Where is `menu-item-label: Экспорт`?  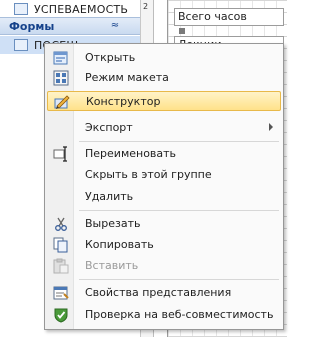
menu-item-label: Экспорт is located at coordinates (109, 127).